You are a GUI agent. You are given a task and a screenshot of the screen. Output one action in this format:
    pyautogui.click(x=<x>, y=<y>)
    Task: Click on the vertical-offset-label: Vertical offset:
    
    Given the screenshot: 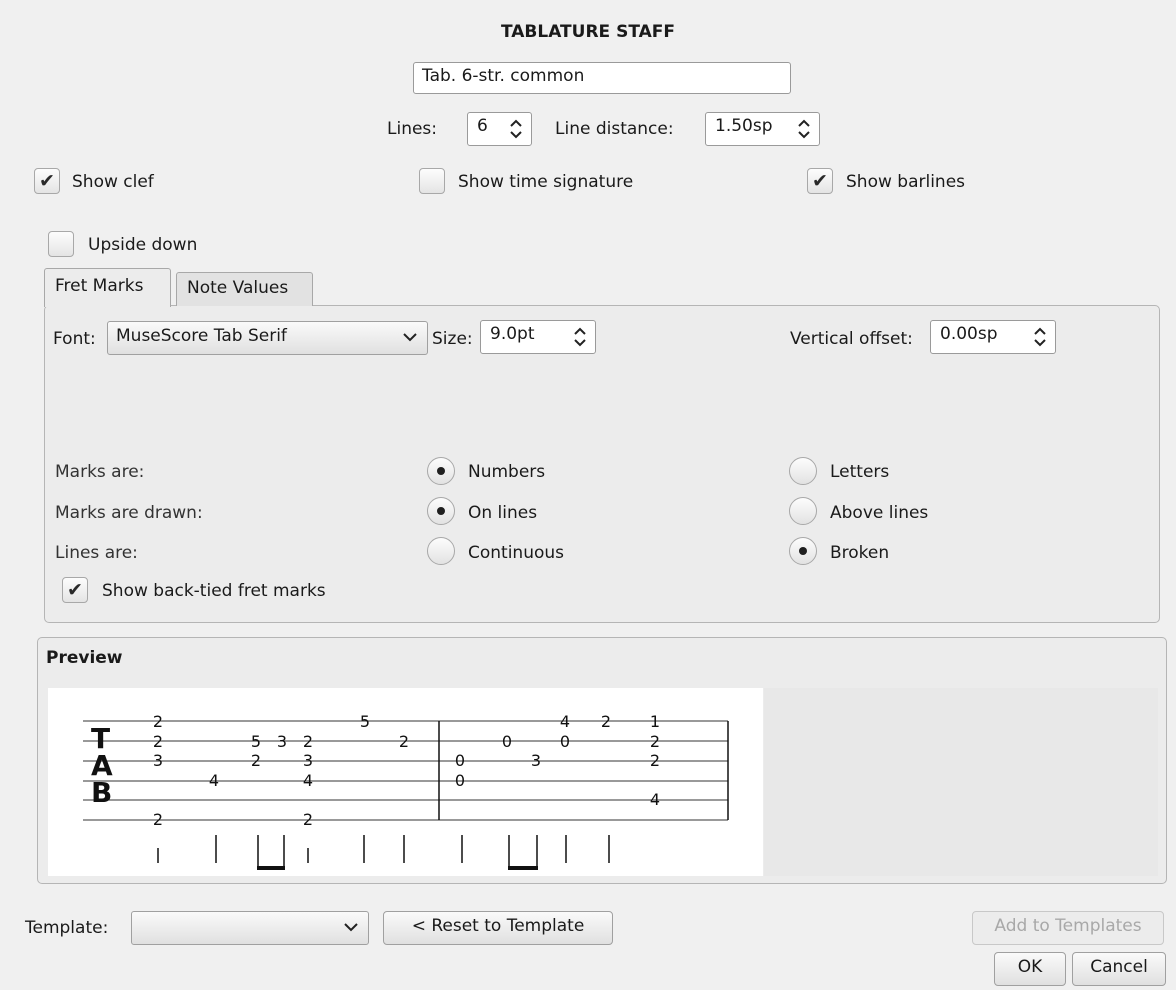 What is the action you would take?
    pyautogui.click(x=851, y=339)
    